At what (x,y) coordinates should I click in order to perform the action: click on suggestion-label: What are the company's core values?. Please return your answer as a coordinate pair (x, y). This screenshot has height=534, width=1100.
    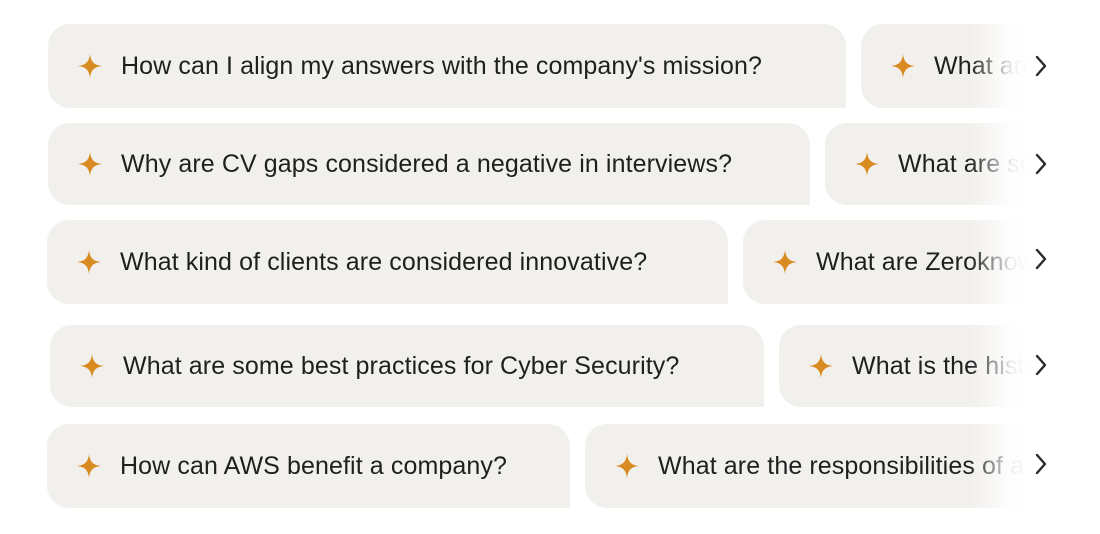
    Looking at the image, I should click on (982, 65).